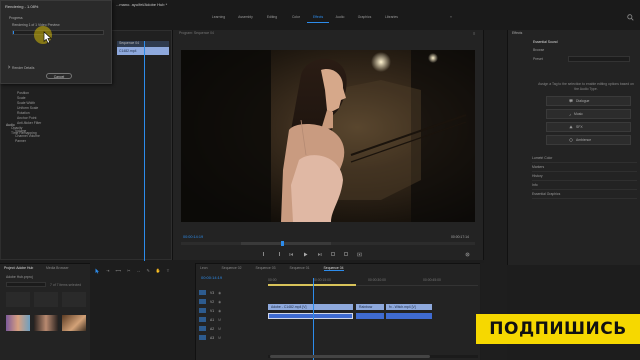 The image size is (640, 360). Describe the element at coordinates (23, 68) in the screenshot. I see `render-details-label: Render Details` at that location.